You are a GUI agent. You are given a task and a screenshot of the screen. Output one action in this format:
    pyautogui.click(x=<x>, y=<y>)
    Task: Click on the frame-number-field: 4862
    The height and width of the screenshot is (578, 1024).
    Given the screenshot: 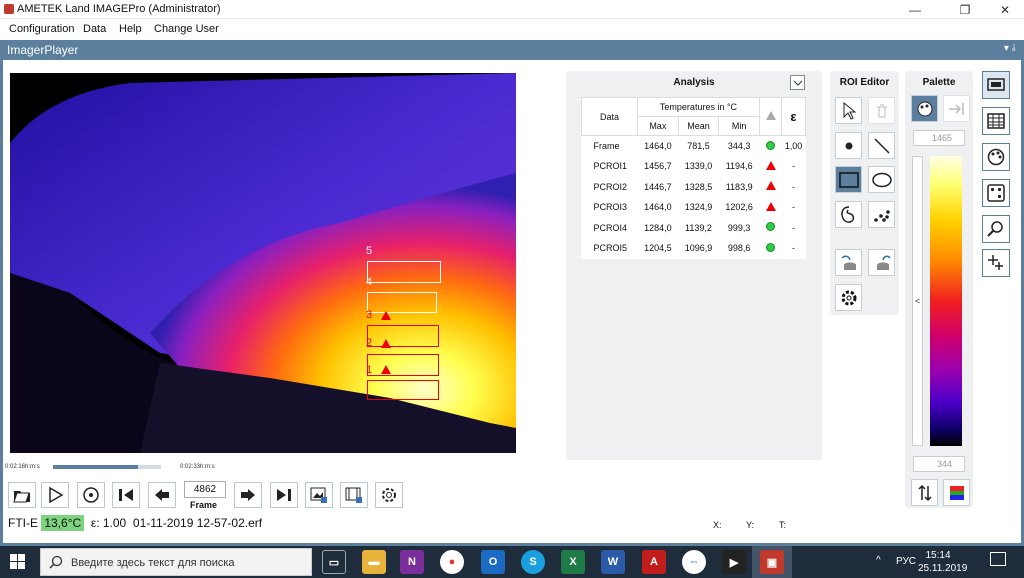 What is the action you would take?
    pyautogui.click(x=205, y=489)
    